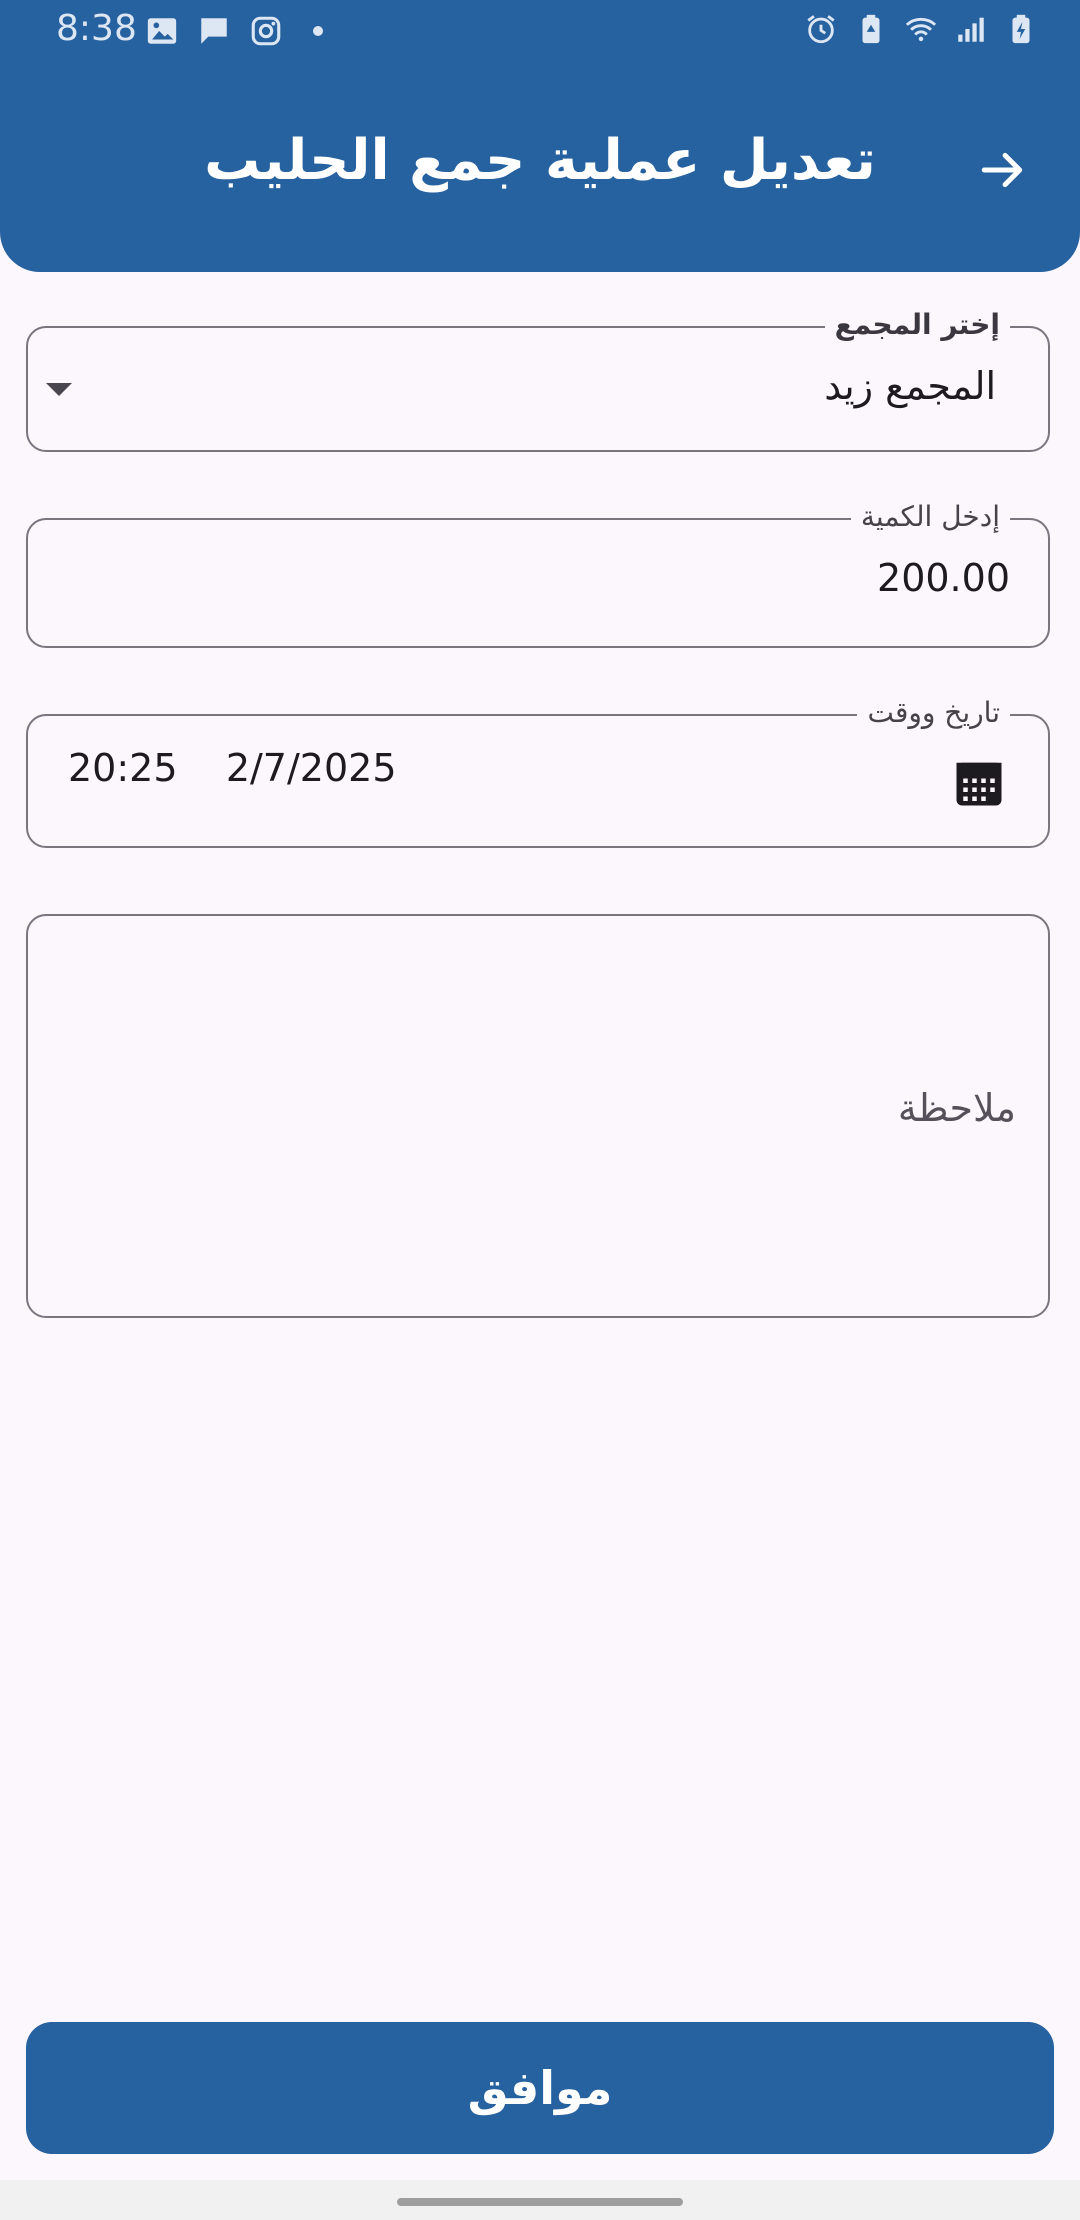 The image size is (1080, 2220). I want to click on battery-saver-icon, so click(871, 29).